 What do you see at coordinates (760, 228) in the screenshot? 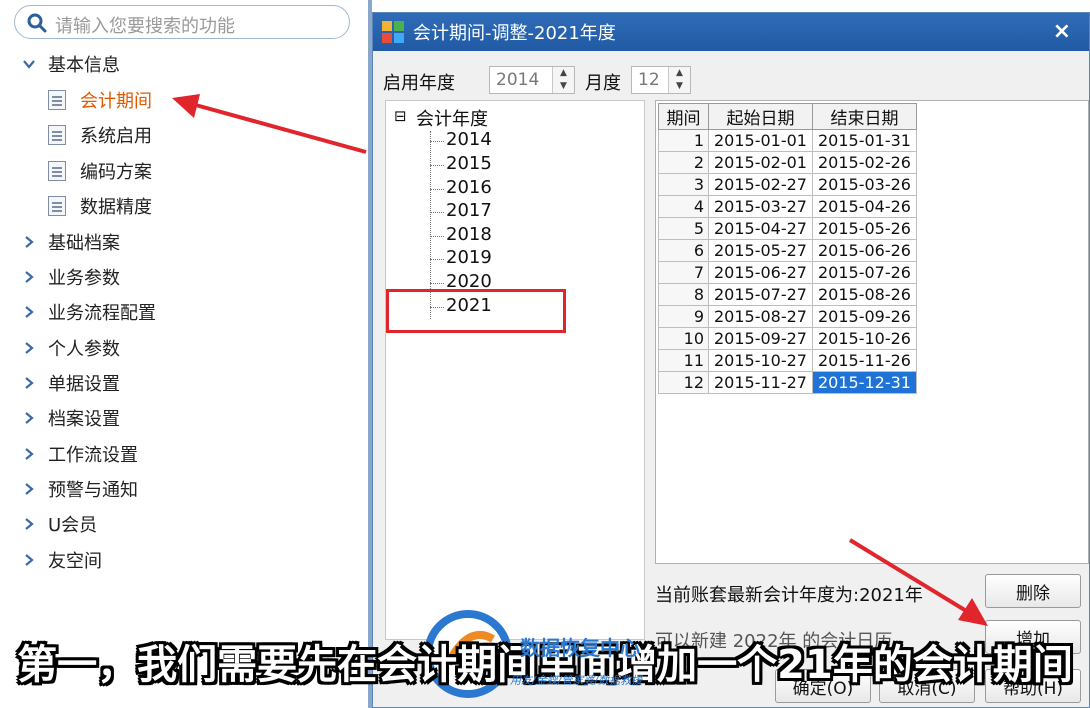
I see `start-date-cell: 2015-04-27` at bounding box center [760, 228].